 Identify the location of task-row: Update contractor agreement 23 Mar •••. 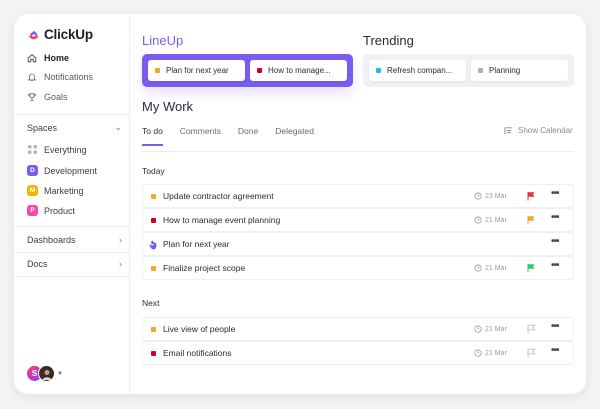
(358, 196).